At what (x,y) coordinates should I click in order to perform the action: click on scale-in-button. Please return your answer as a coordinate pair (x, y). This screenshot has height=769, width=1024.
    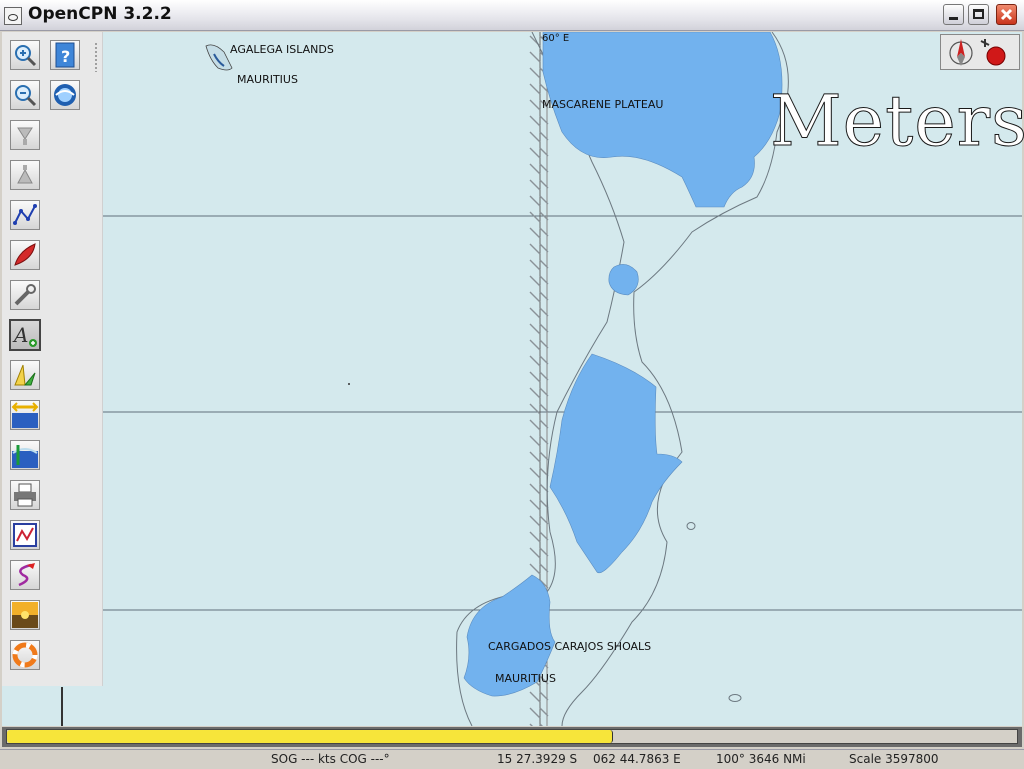
    Looking at the image, I should click on (25, 135).